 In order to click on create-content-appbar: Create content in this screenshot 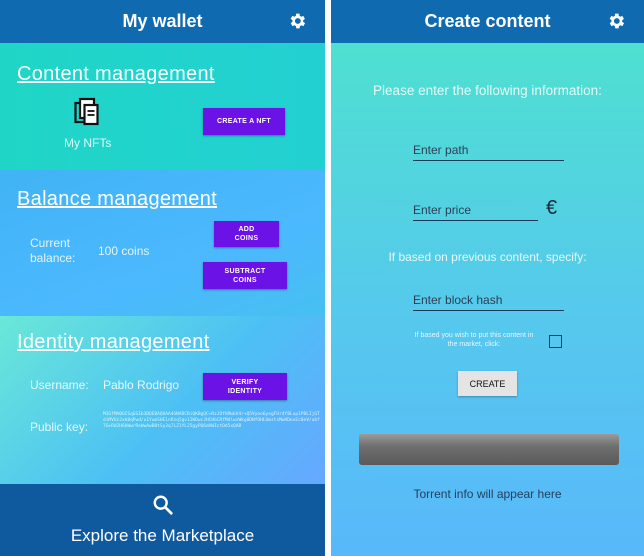, I will do `click(487, 21)`.